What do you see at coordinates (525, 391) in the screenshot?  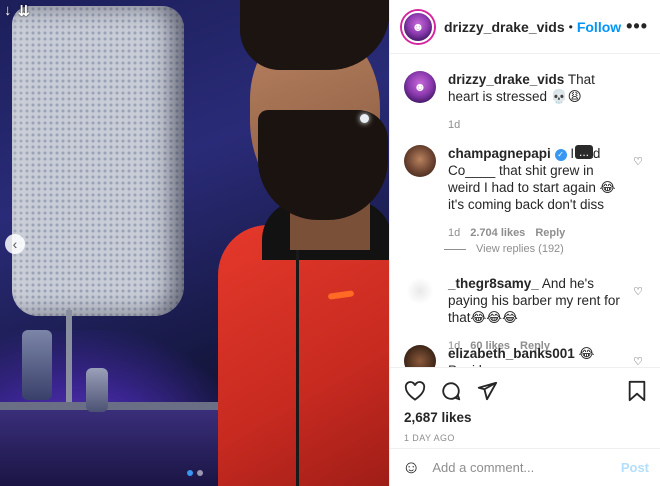 I see `action-bar` at bounding box center [525, 391].